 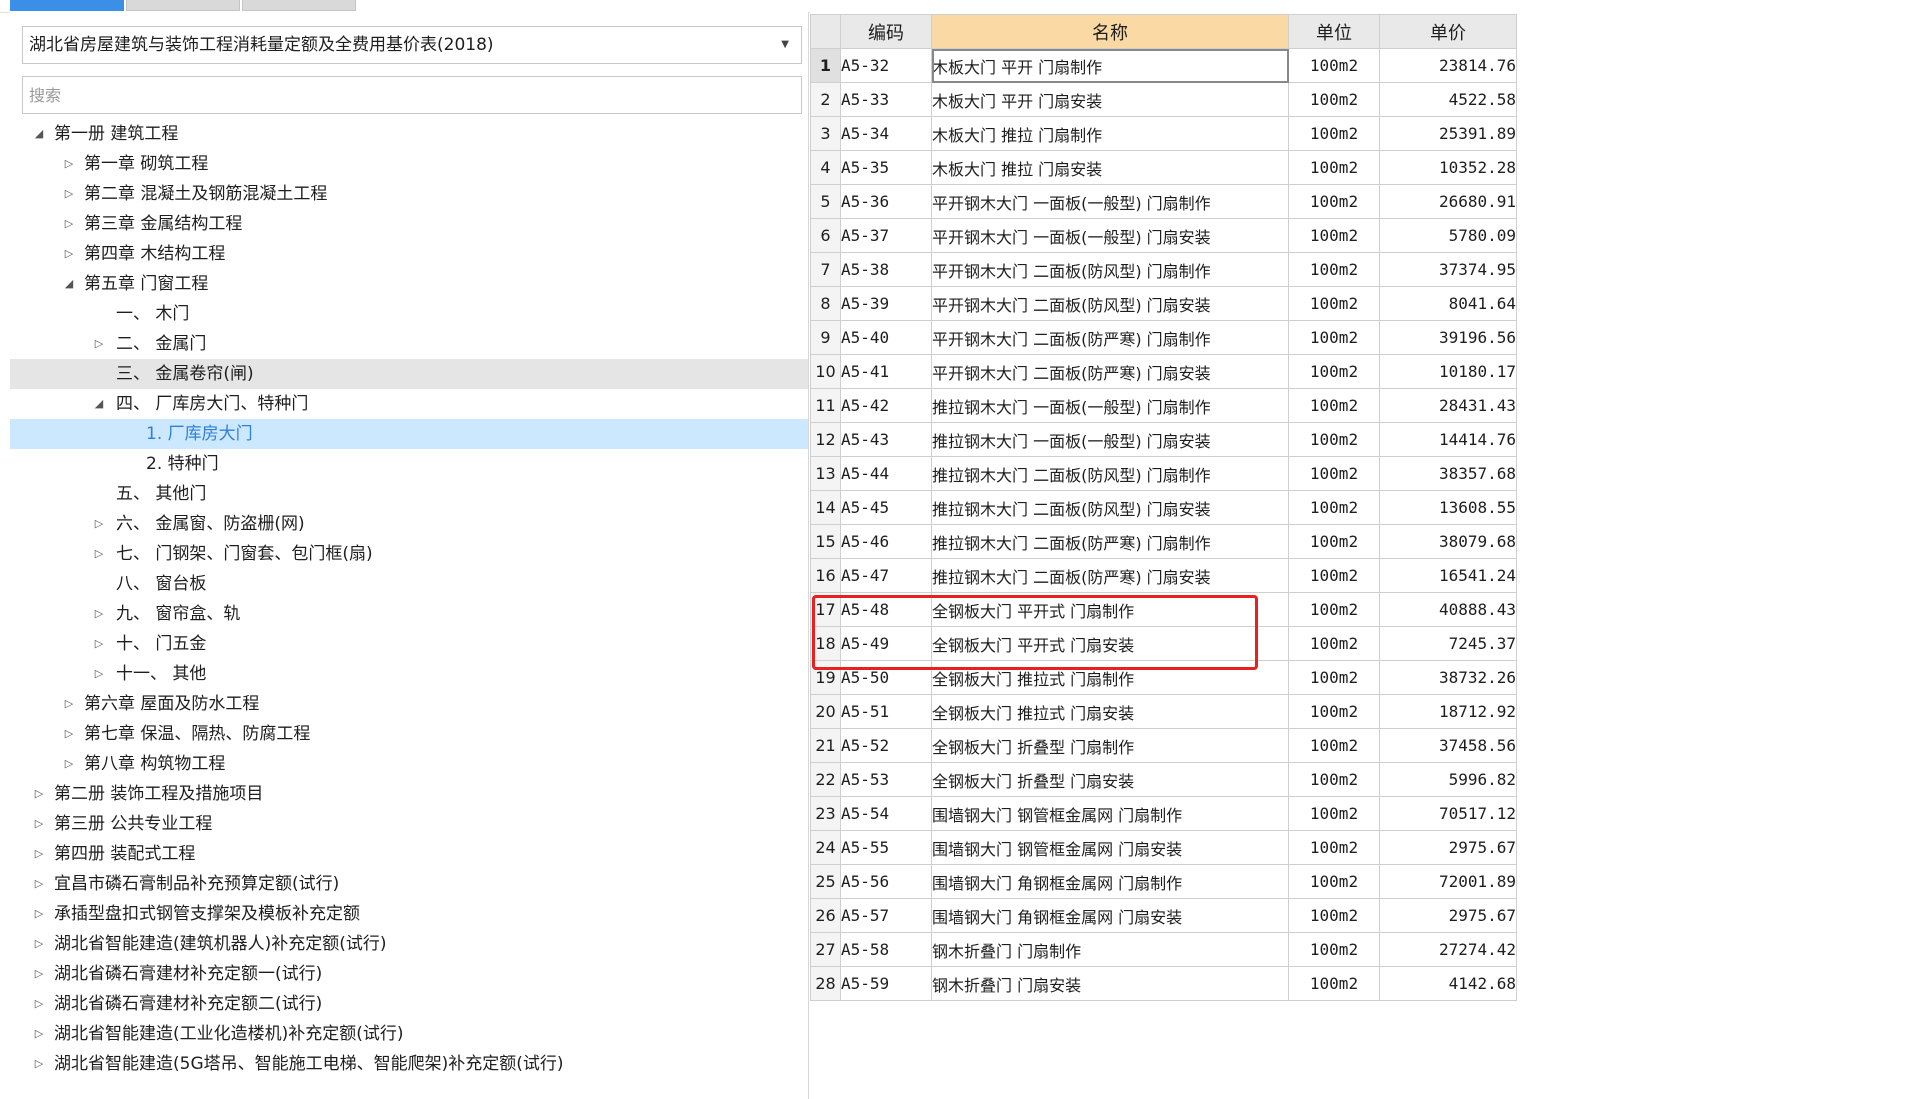 What do you see at coordinates (886, 201) in the screenshot?
I see `code-cell: A5-36` at bounding box center [886, 201].